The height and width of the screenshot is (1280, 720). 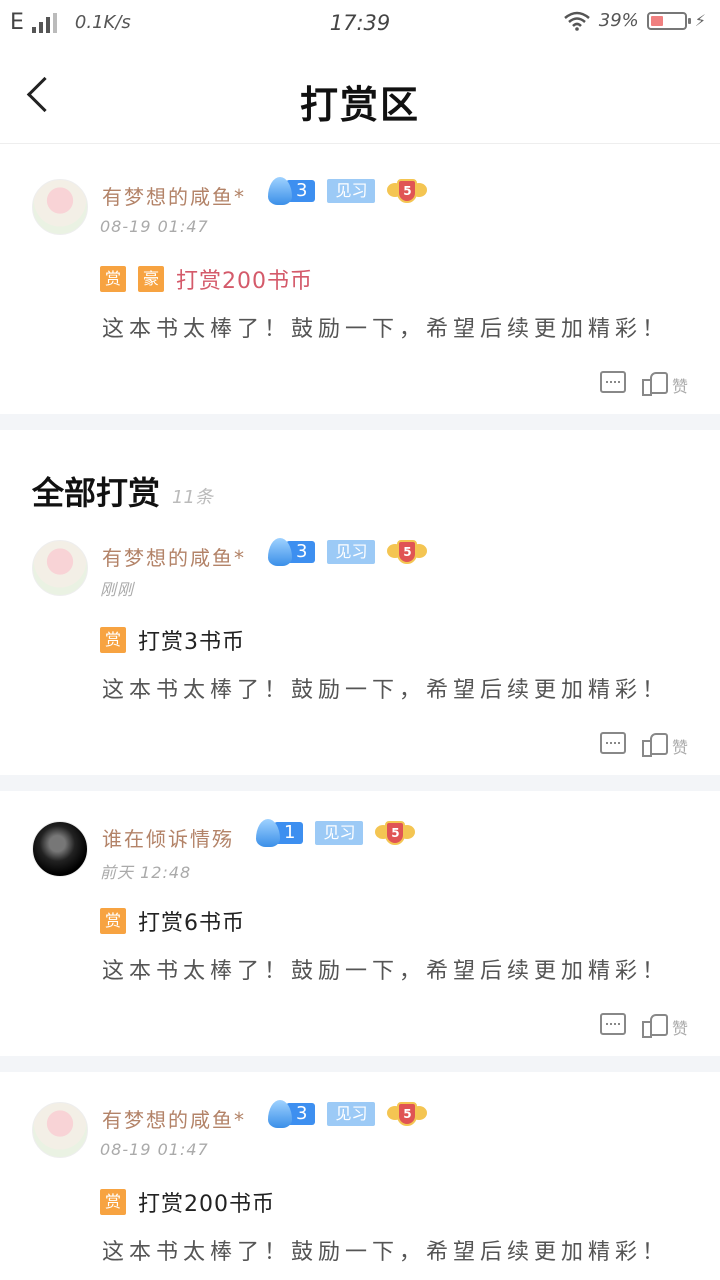 I want to click on status-bar: E 0.1K/s 17:39 39% ⚡, so click(x=360, y=24).